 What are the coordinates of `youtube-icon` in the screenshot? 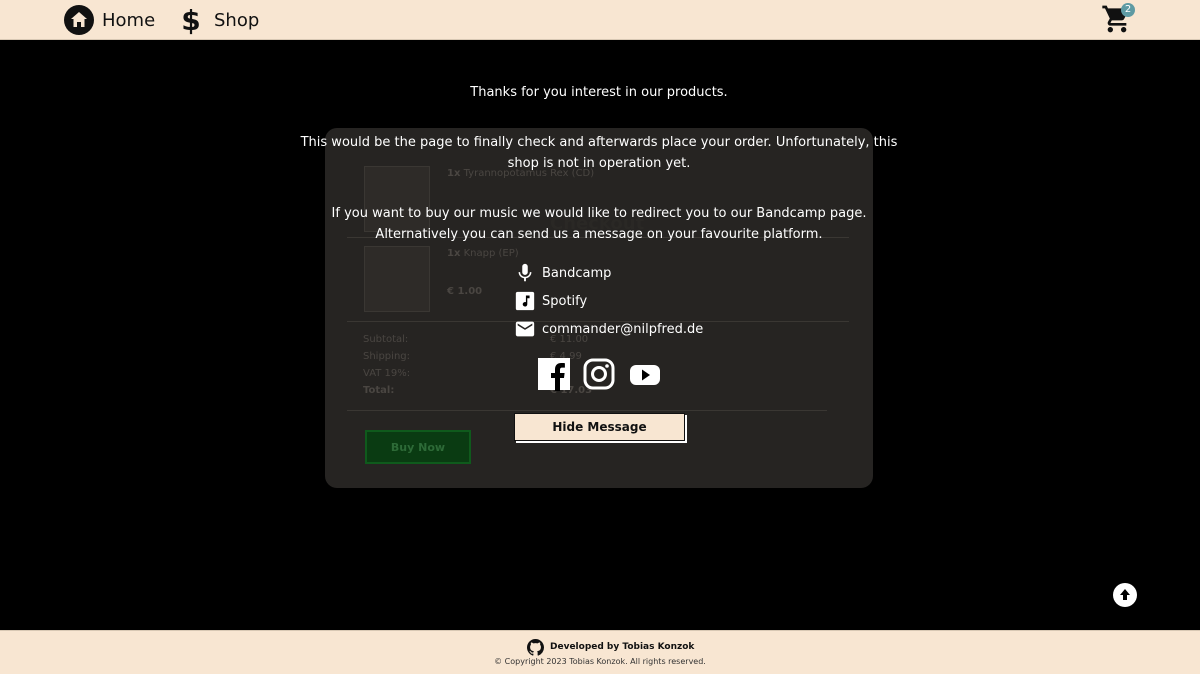 It's located at (645, 375).